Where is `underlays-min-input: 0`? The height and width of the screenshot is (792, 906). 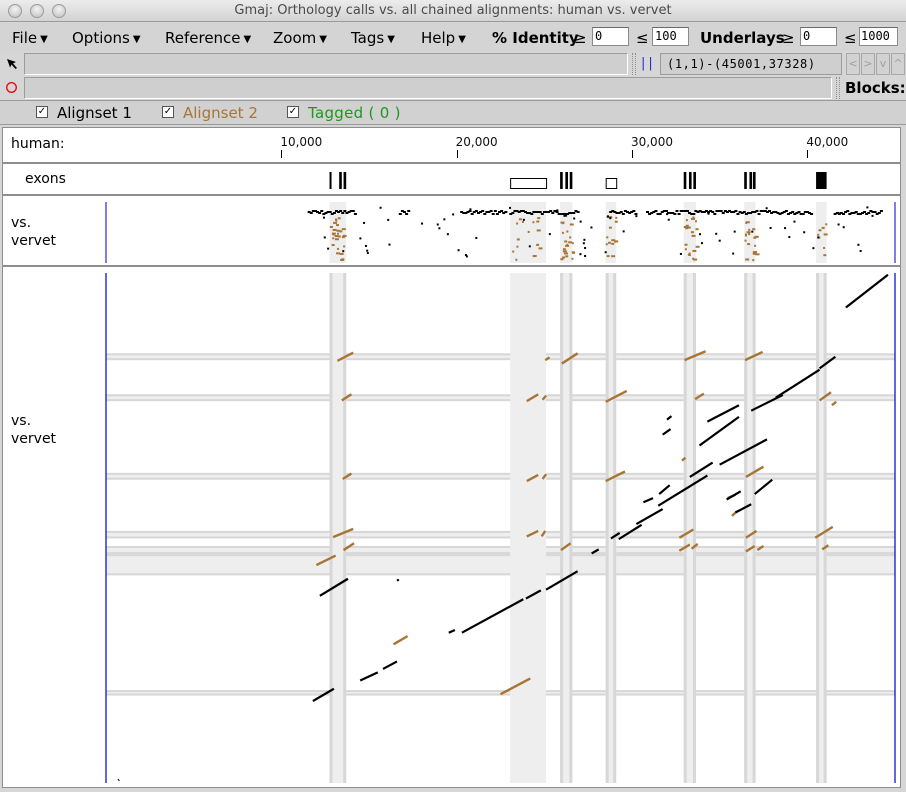 underlays-min-input: 0 is located at coordinates (818, 36).